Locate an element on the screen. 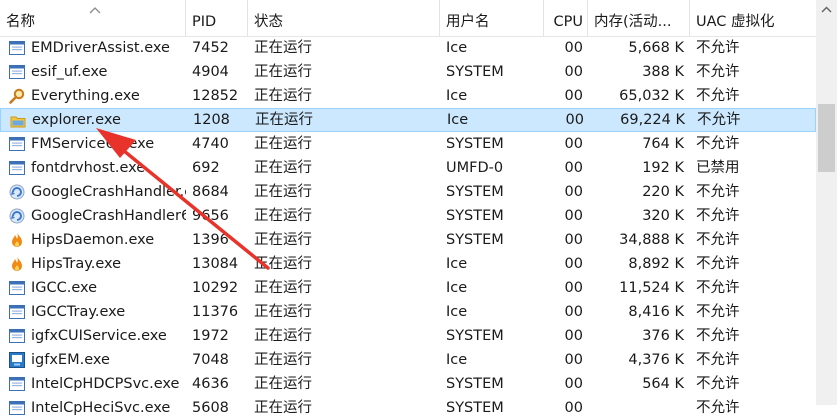 The image size is (837, 420). column-header-user-label: 用户名 is located at coordinates (468, 22).